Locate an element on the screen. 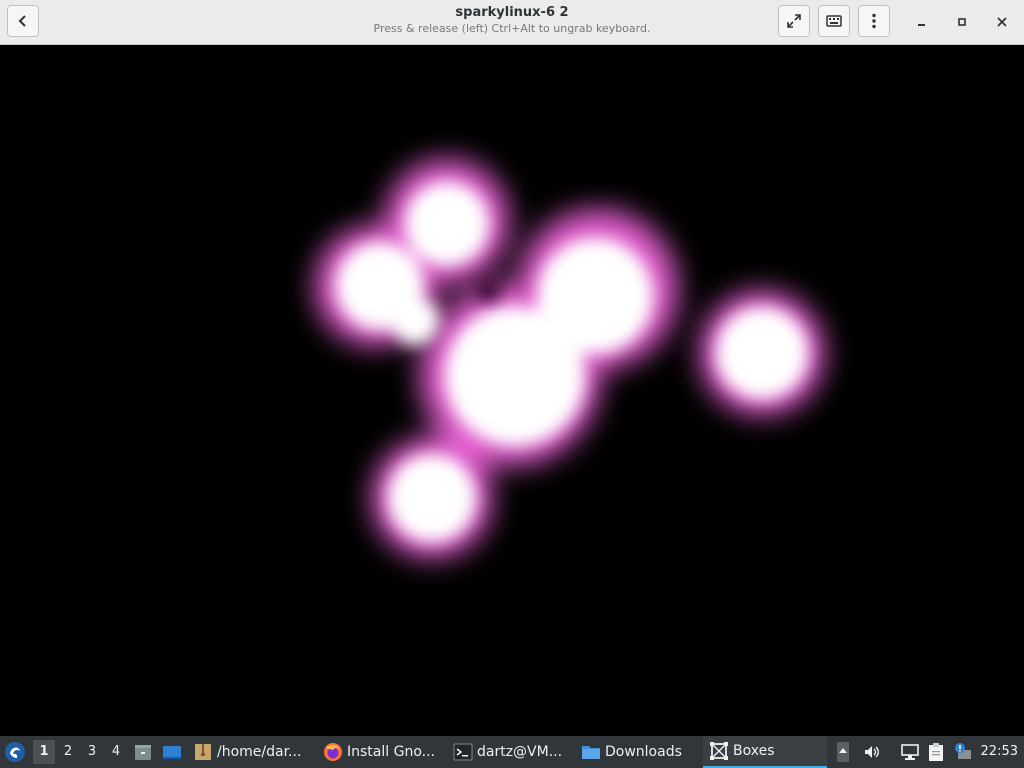 Image resolution: width=1024 pixels, height=768 pixels. network-icon is located at coordinates (910, 752).